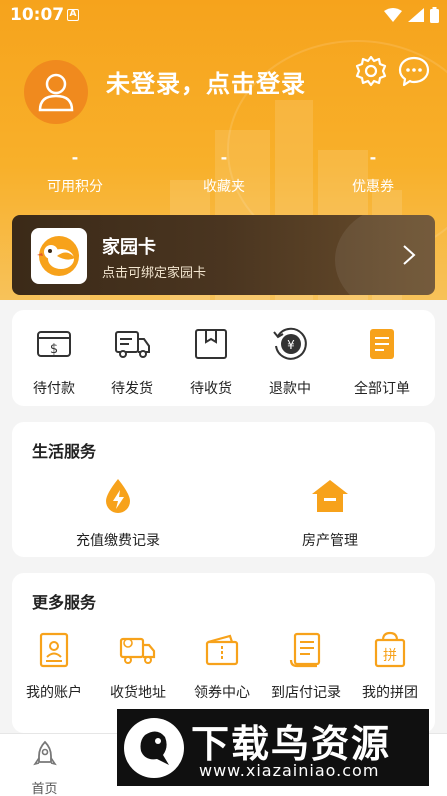 This screenshot has height=796, width=447. What do you see at coordinates (44, 789) in the screenshot?
I see `tab-home-label: 首页` at bounding box center [44, 789].